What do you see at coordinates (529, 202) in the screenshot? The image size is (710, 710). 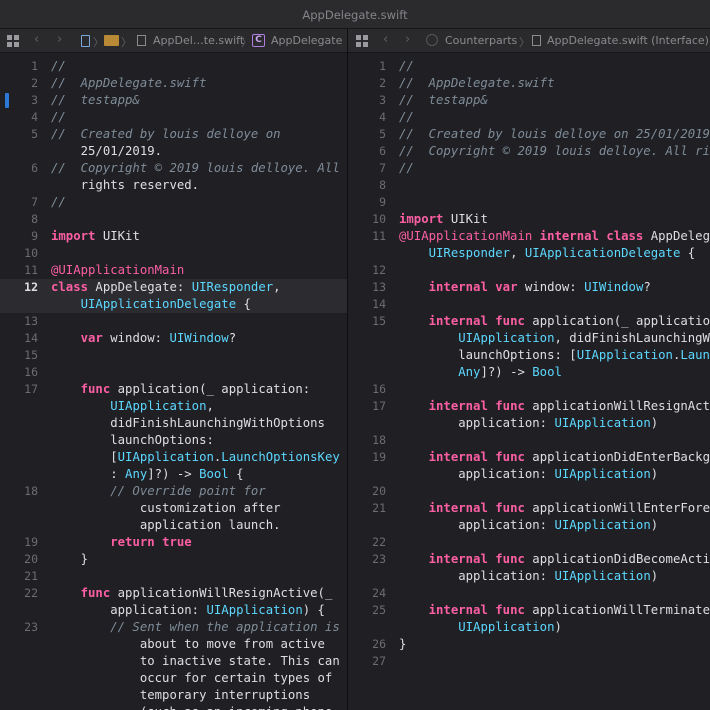 I see `code-line: 9` at bounding box center [529, 202].